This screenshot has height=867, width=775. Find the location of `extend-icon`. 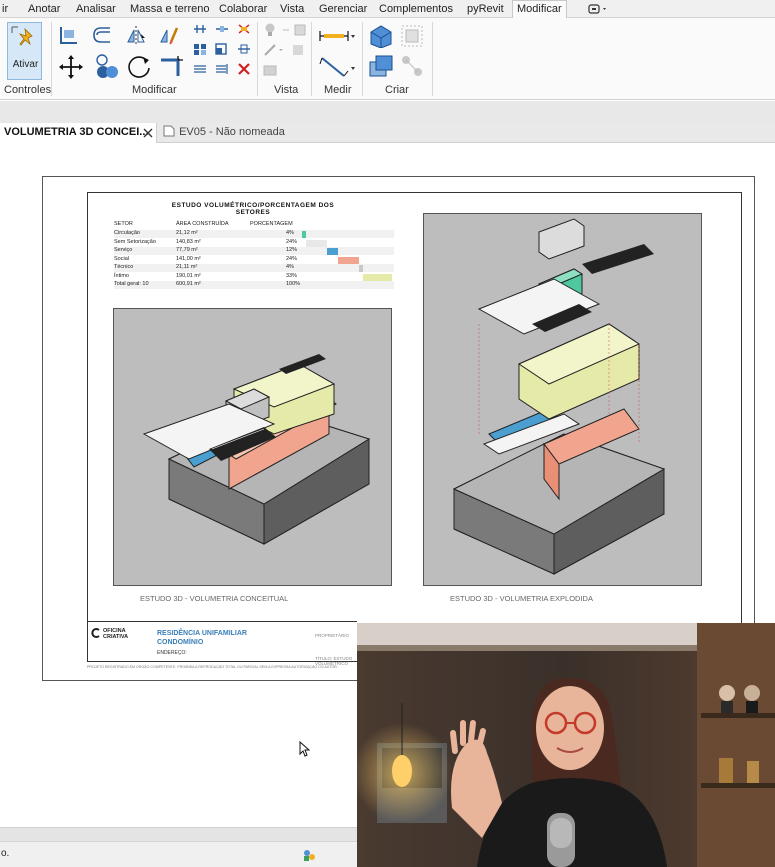

extend-icon is located at coordinates (222, 69).